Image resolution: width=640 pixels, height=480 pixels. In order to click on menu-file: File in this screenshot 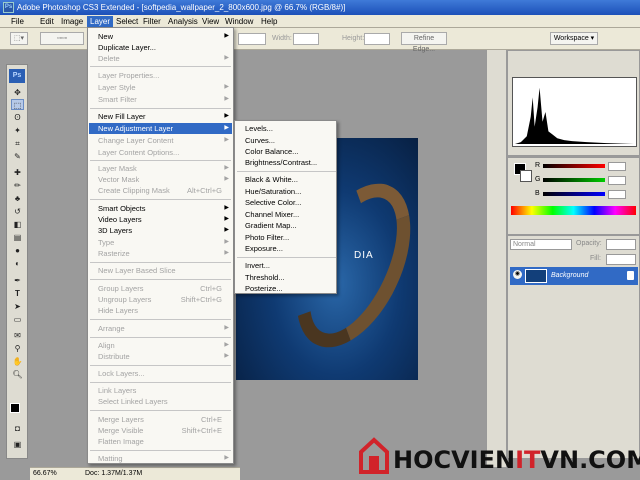, I will do `click(17, 21)`.